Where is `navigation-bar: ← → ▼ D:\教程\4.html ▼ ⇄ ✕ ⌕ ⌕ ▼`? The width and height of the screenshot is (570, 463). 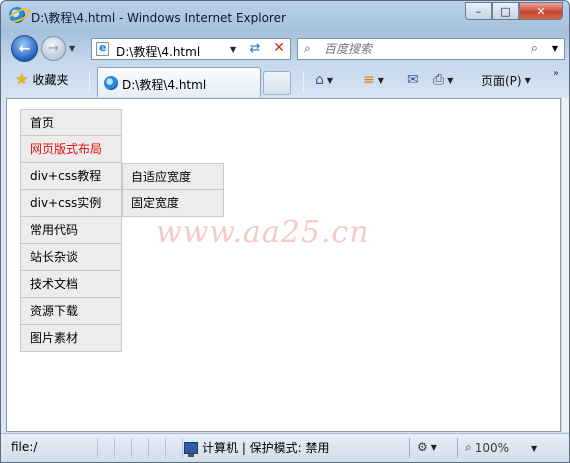 navigation-bar: ← → ▼ D:\教程\4.html ▼ ⇄ ✕ ⌕ ⌕ ▼ is located at coordinates (285, 48).